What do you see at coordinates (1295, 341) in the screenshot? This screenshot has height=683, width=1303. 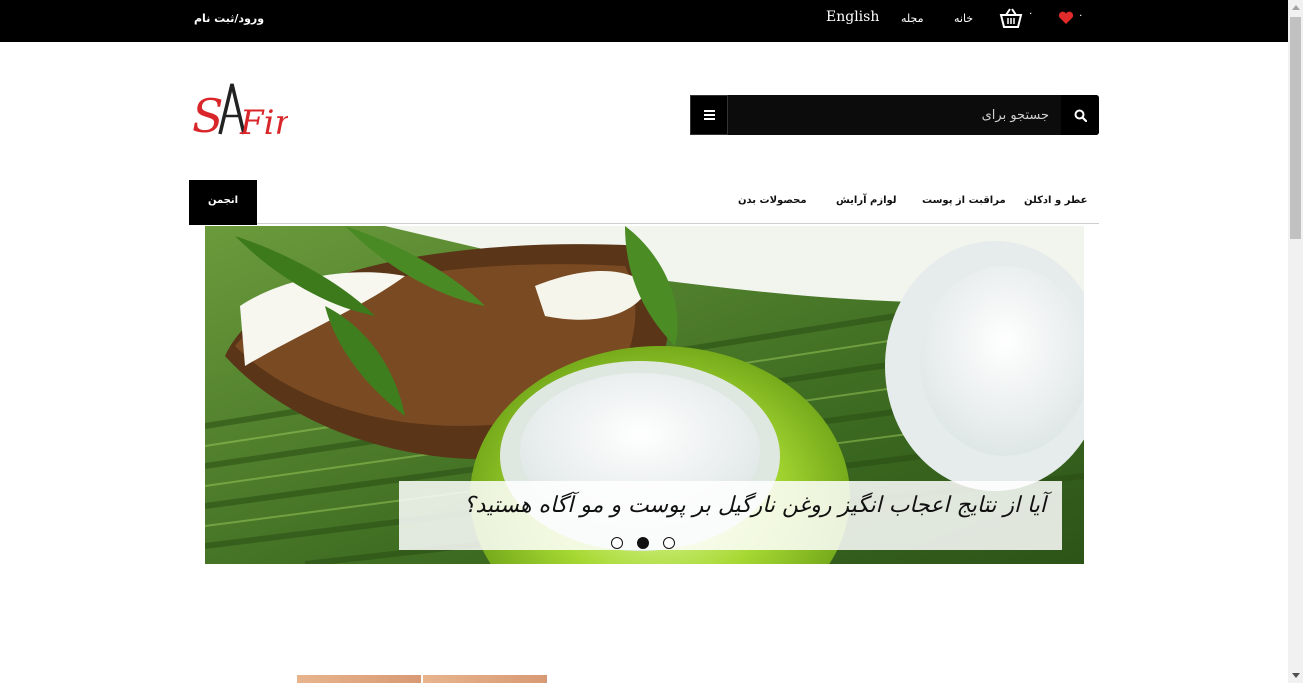 I see `page-scrollbar` at bounding box center [1295, 341].